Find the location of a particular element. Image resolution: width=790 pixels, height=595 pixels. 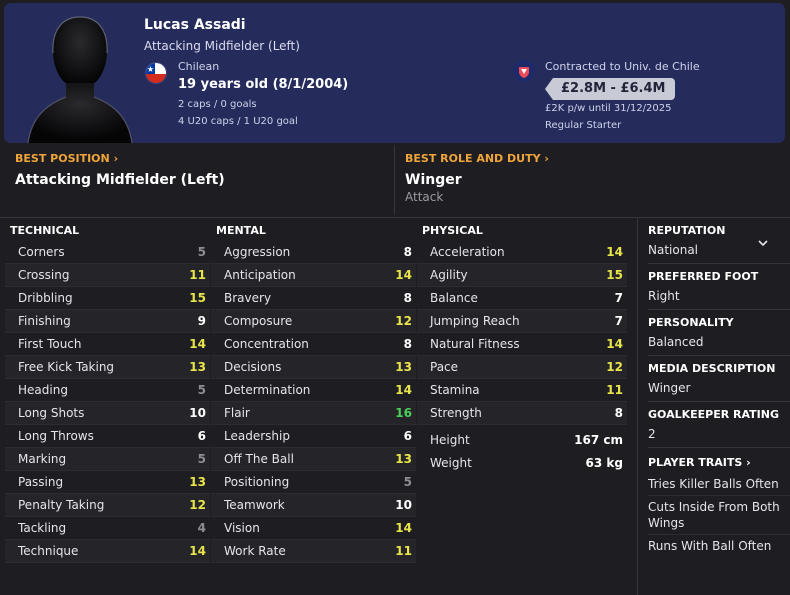

attribute-row: Pace 12 is located at coordinates (522, 367).